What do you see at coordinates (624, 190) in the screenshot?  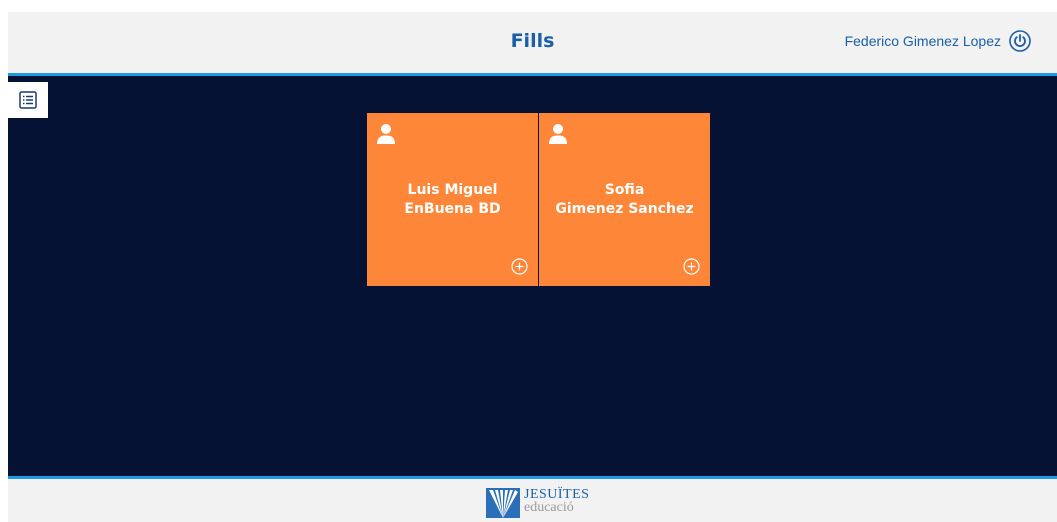 I see `child-first-name: Sofia` at bounding box center [624, 190].